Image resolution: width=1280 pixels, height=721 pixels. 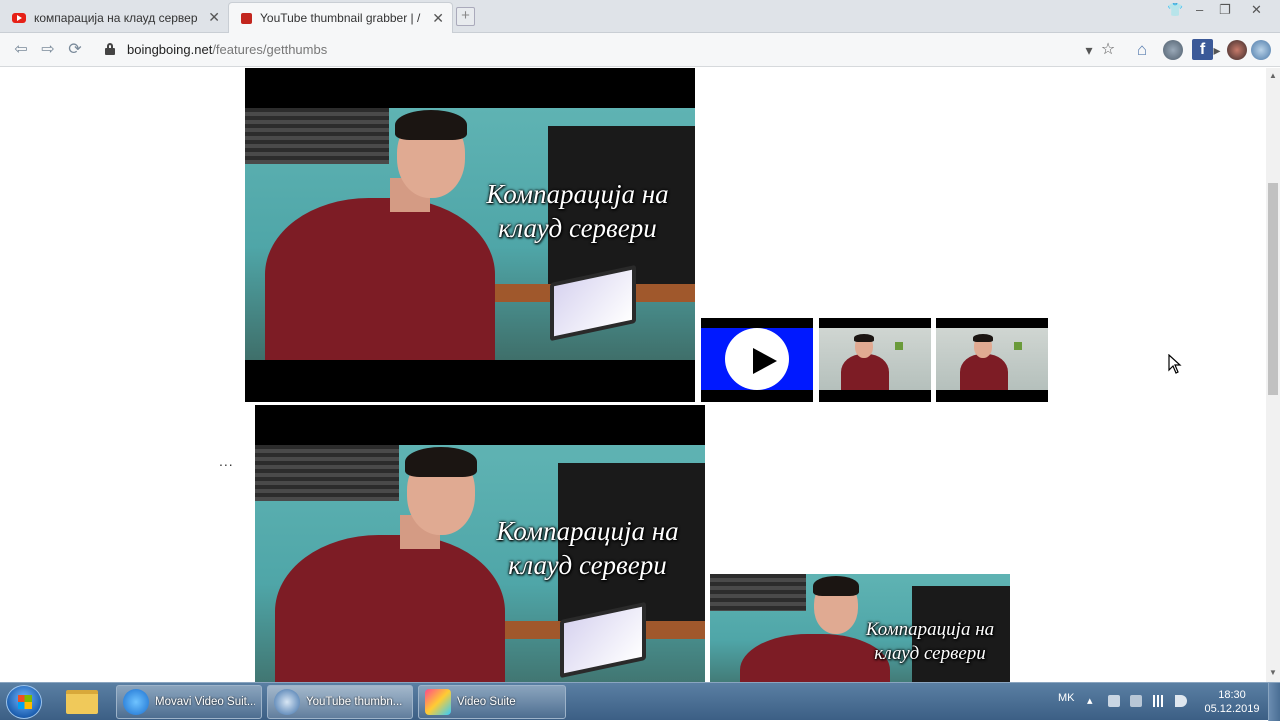 What do you see at coordinates (270, 49) in the screenshot?
I see `url-path: /features/getthumbs` at bounding box center [270, 49].